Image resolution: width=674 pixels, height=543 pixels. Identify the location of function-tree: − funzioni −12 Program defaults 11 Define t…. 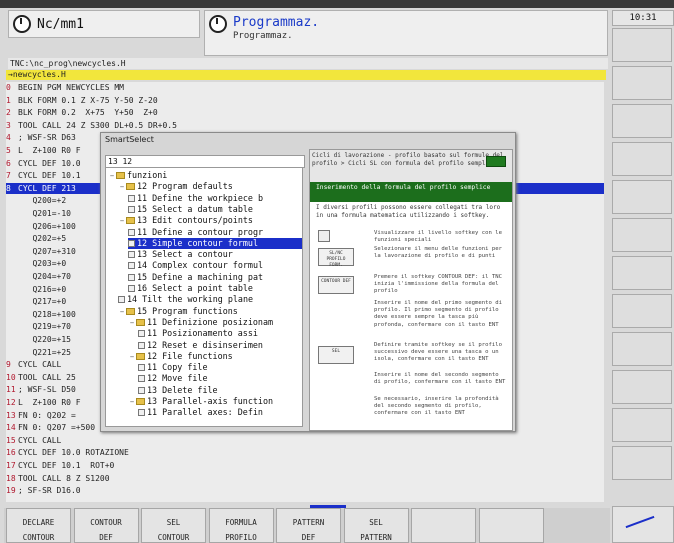
(204, 297).